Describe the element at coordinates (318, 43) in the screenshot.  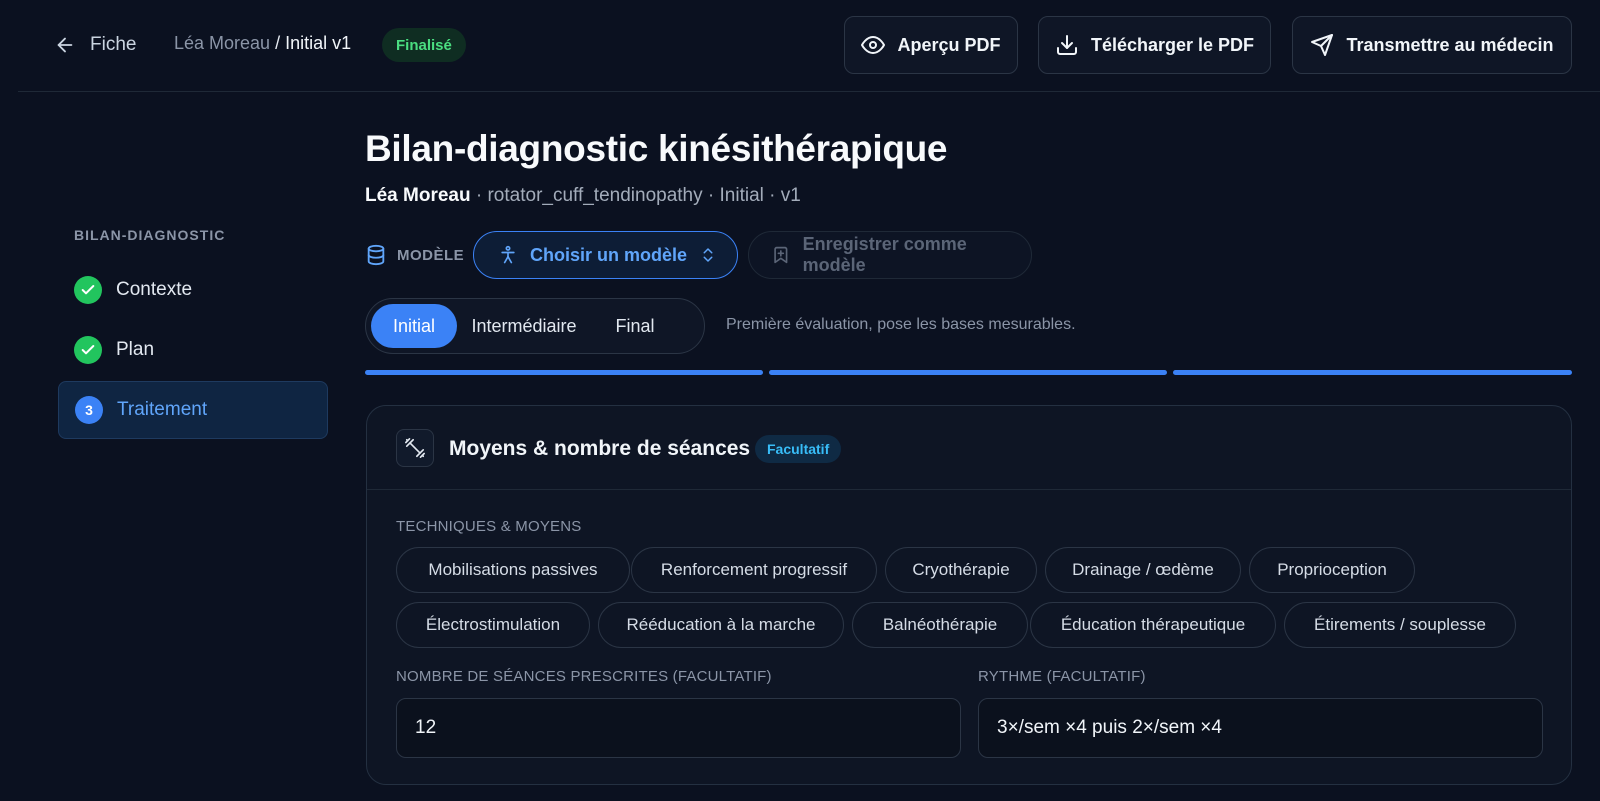
I see `breadcrumb-current: Initial v1` at that location.